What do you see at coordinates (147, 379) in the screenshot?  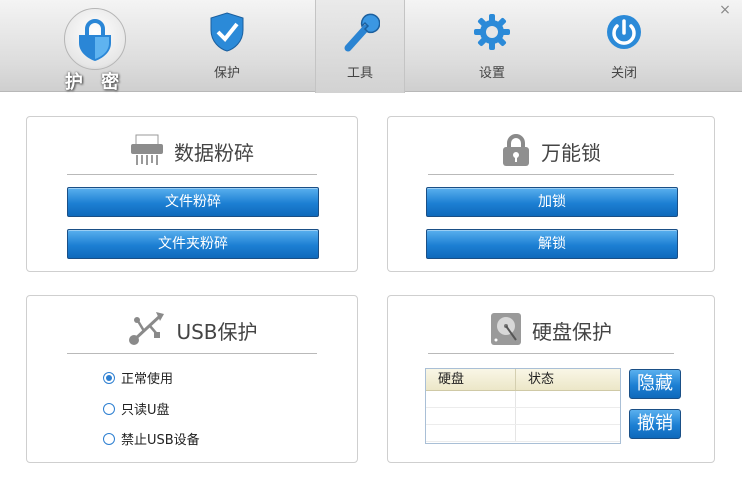 I see `radio-label: 正常使用` at bounding box center [147, 379].